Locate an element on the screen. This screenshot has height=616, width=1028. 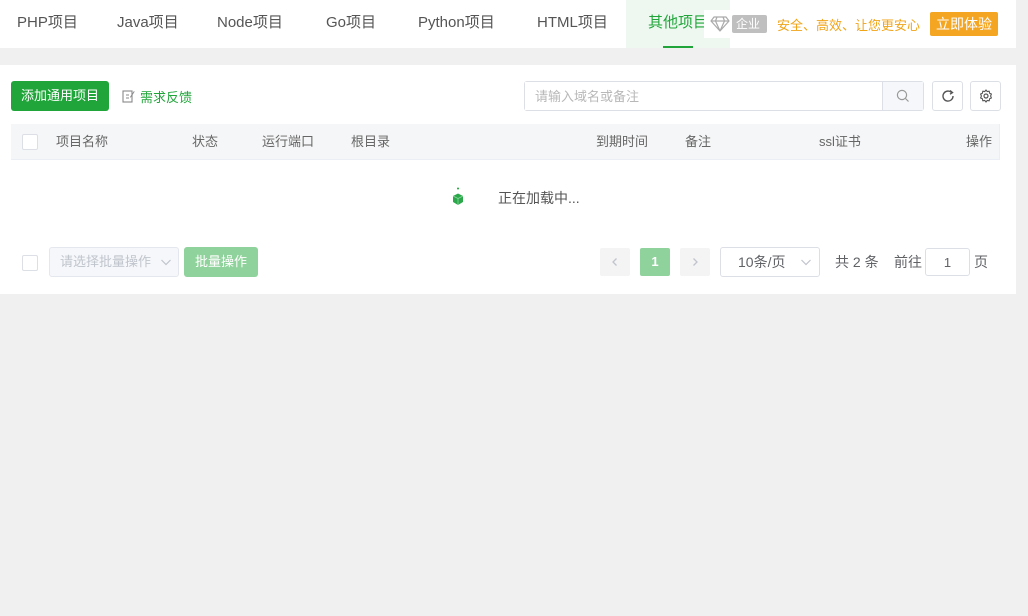
feedback-link: 需求反馈 is located at coordinates (157, 96).